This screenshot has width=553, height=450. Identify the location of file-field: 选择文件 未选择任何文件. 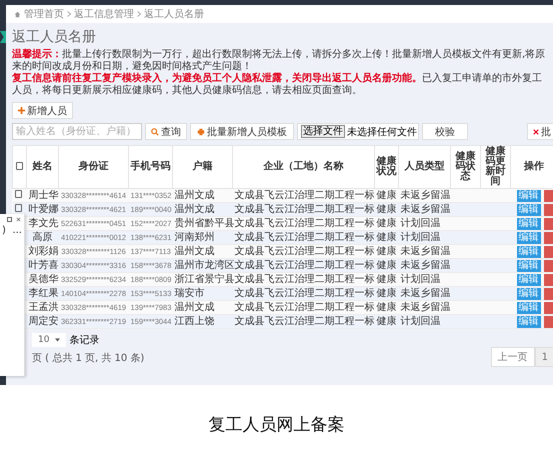
(358, 131).